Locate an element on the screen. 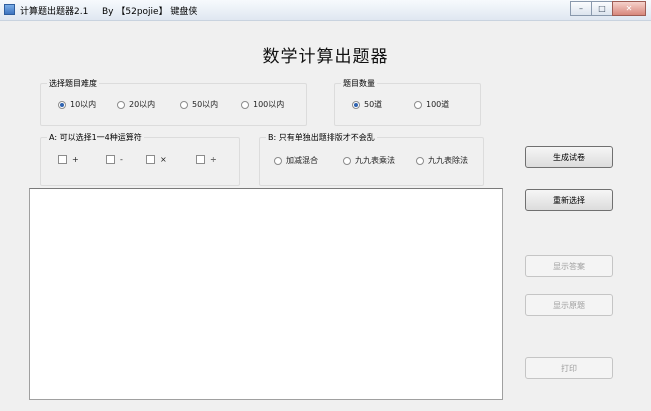 Image resolution: width=651 pixels, height=411 pixels. count-option-100: 100道 is located at coordinates (431, 104).